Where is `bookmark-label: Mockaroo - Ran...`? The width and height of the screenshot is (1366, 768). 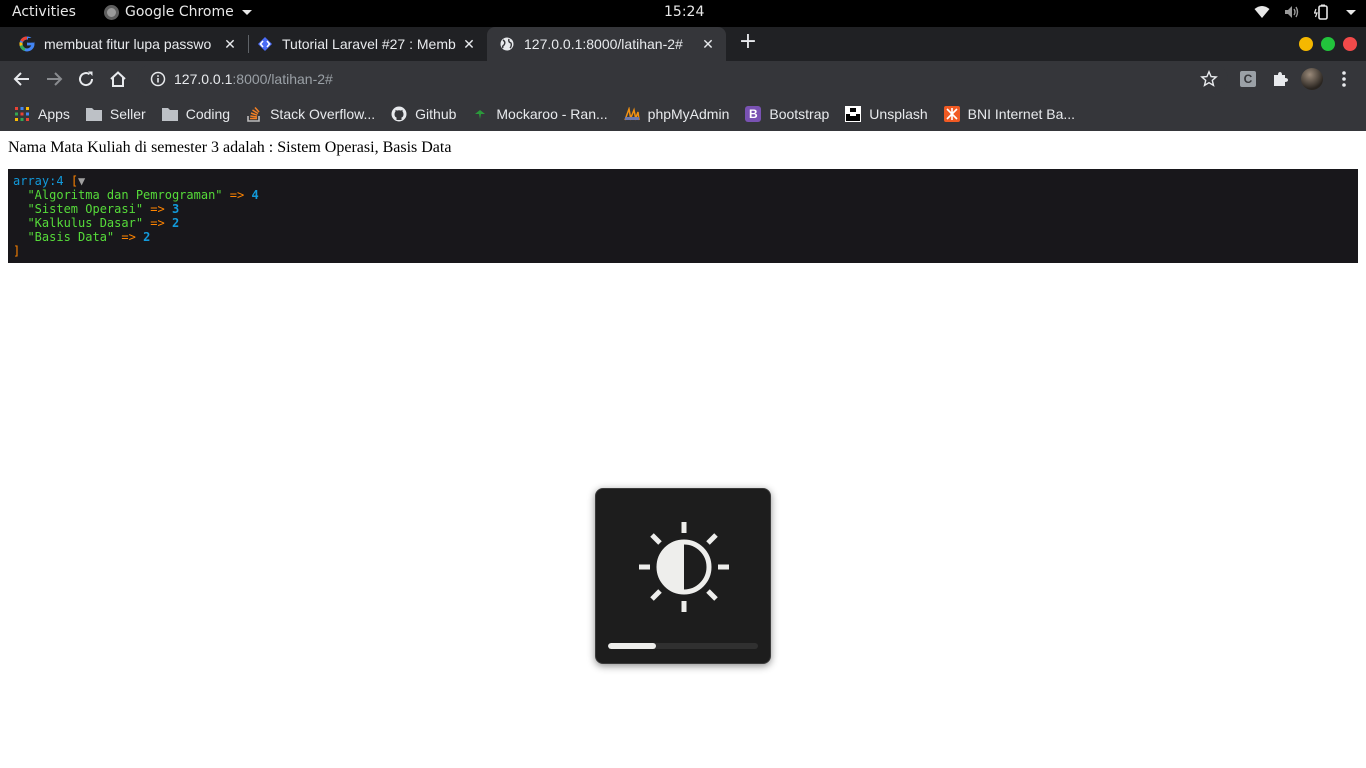
bookmark-label: Mockaroo - Ran... is located at coordinates (552, 114).